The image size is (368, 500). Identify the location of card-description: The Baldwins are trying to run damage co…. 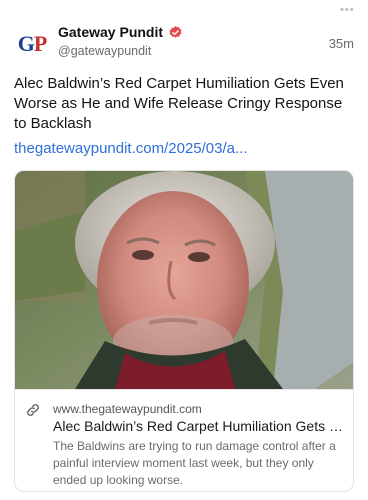
(194, 463).